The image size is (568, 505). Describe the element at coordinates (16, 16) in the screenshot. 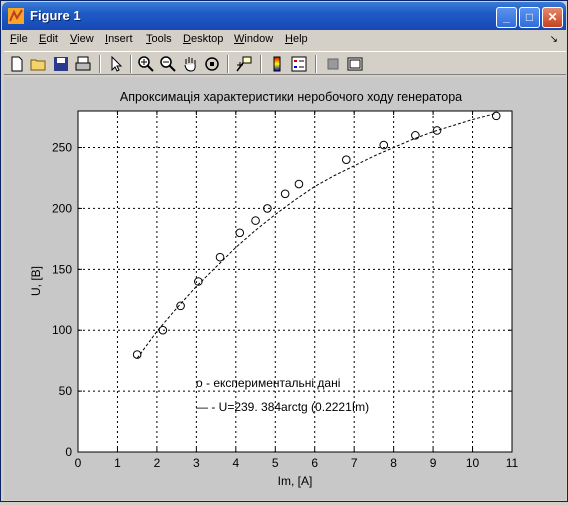

I see `matlab-figure-icon` at that location.